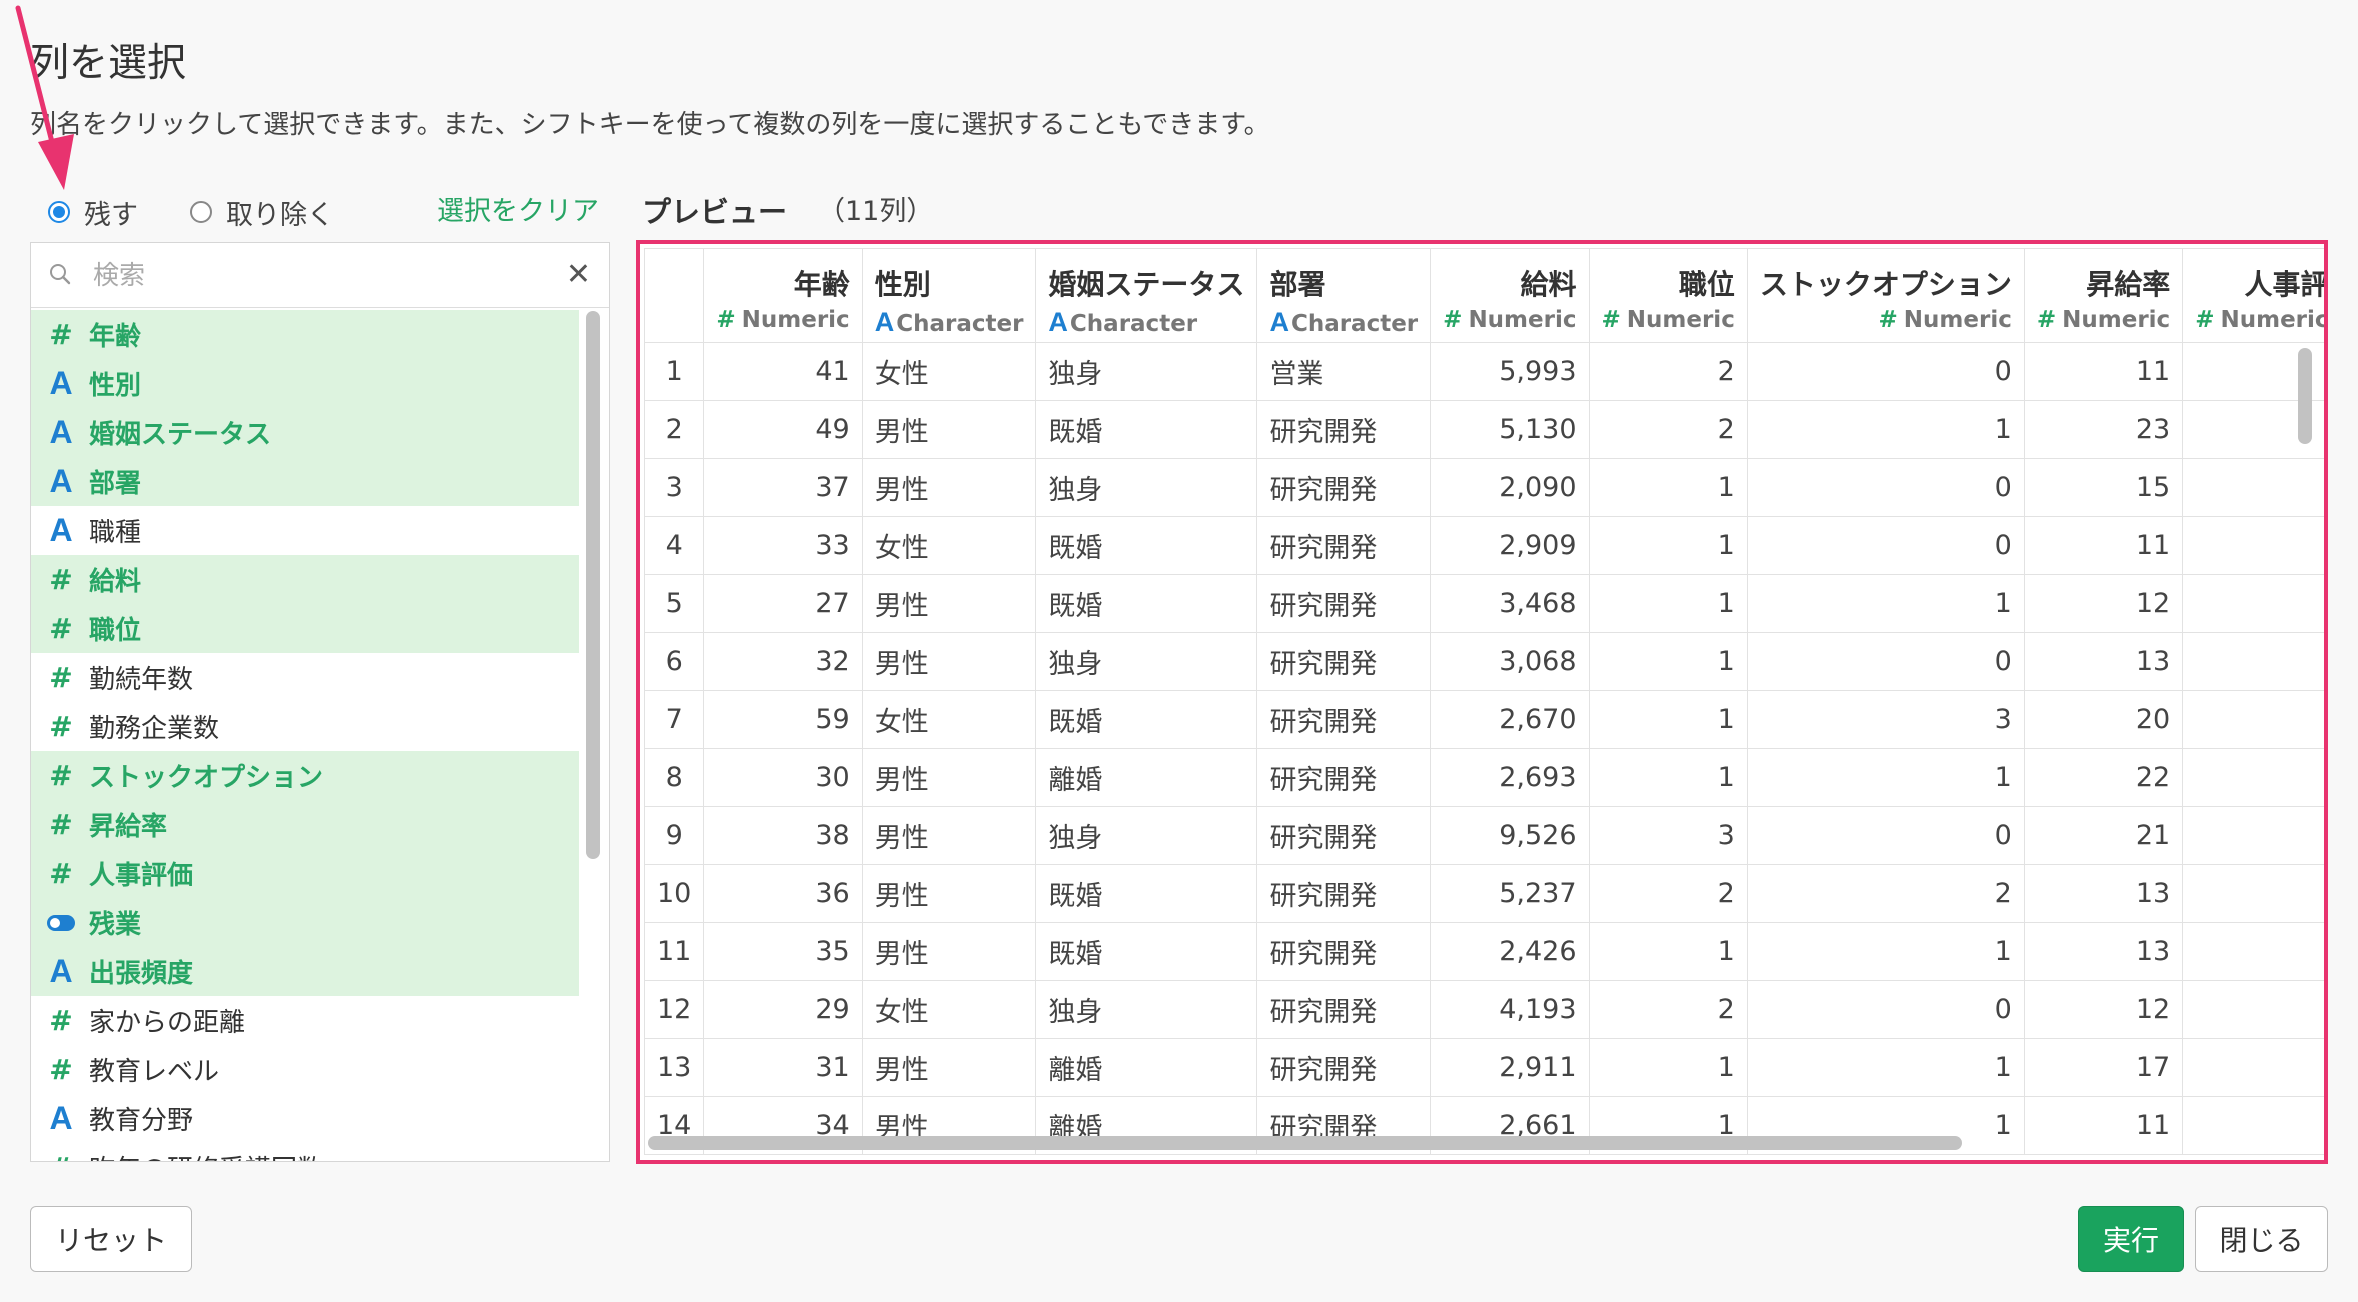  I want to click on column-list-item: 残業, so click(305, 922).